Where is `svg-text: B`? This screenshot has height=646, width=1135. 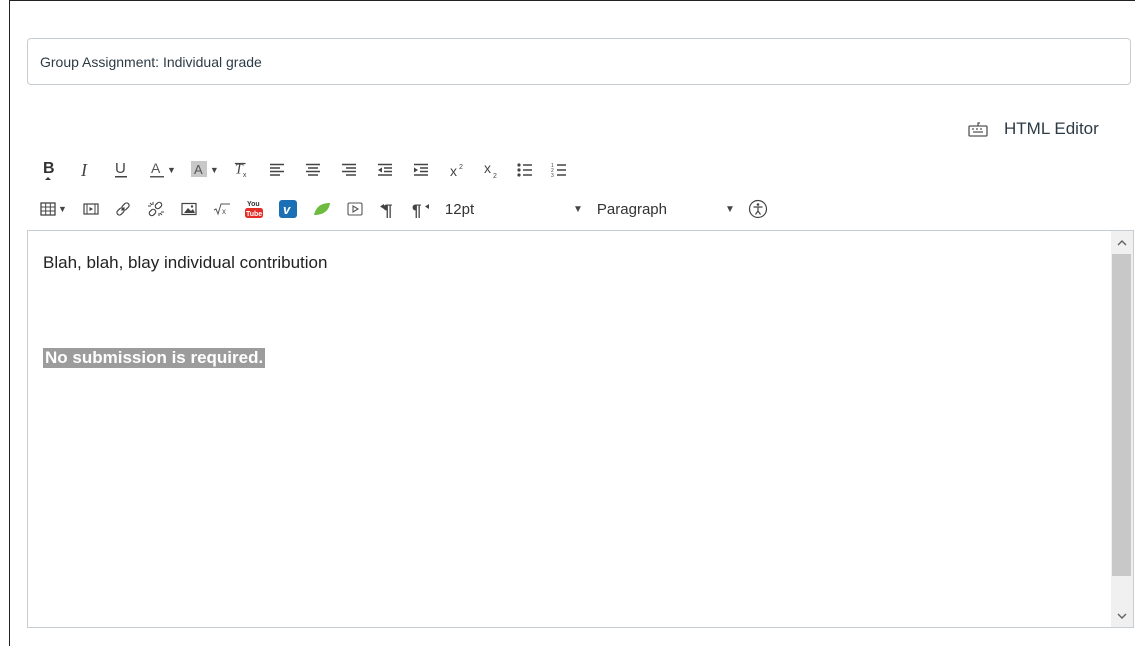 svg-text: B is located at coordinates (49, 168).